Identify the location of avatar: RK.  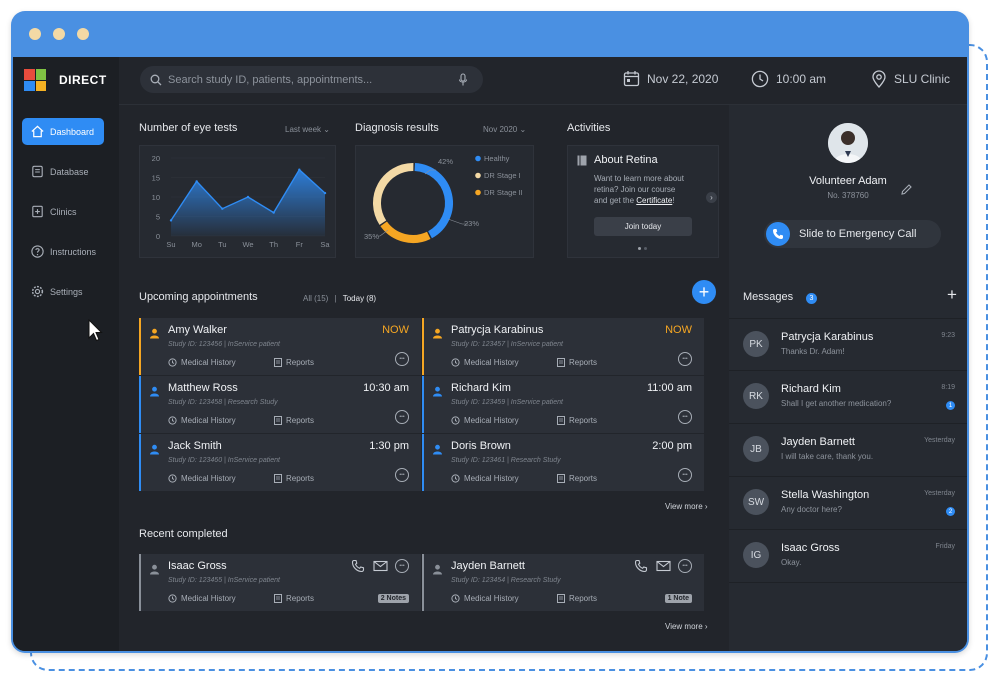
(756, 396).